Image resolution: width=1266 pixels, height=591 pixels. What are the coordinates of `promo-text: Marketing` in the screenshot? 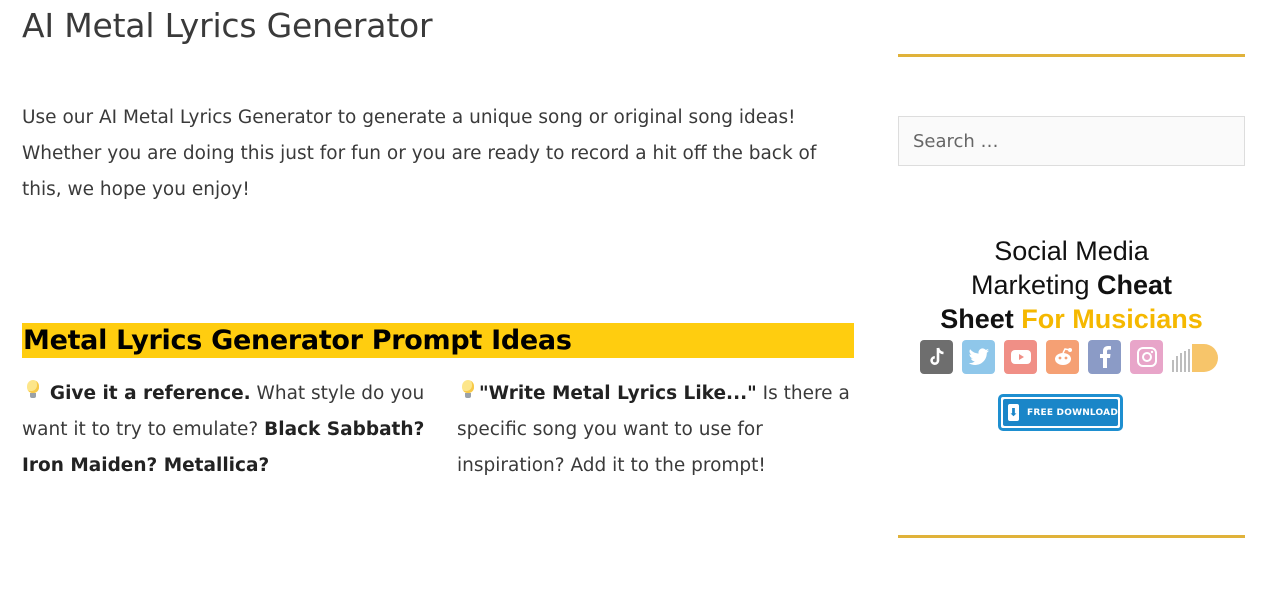 It's located at (1034, 285).